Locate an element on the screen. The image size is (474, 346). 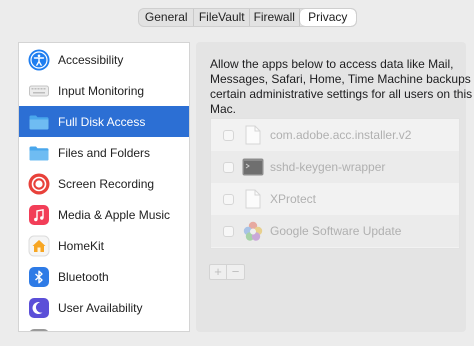
sidebar-item-partial is located at coordinates (104, 327).